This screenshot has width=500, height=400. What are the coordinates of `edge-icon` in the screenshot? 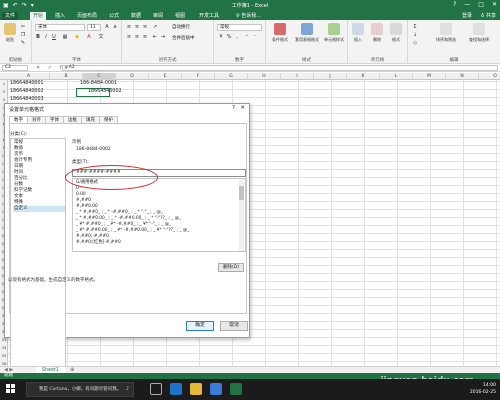 It's located at (176, 389).